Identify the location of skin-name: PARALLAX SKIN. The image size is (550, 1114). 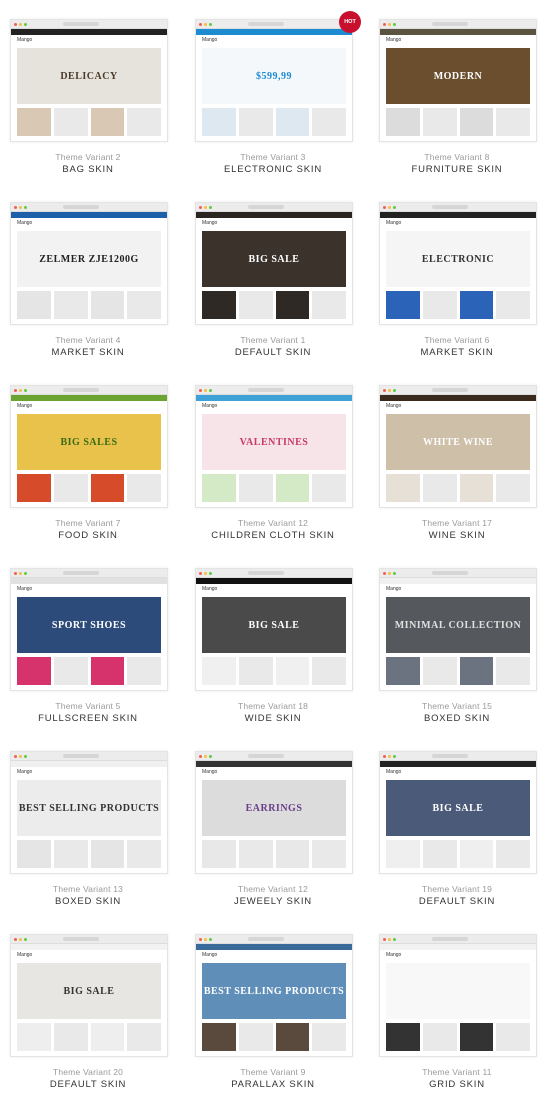
(273, 1084).